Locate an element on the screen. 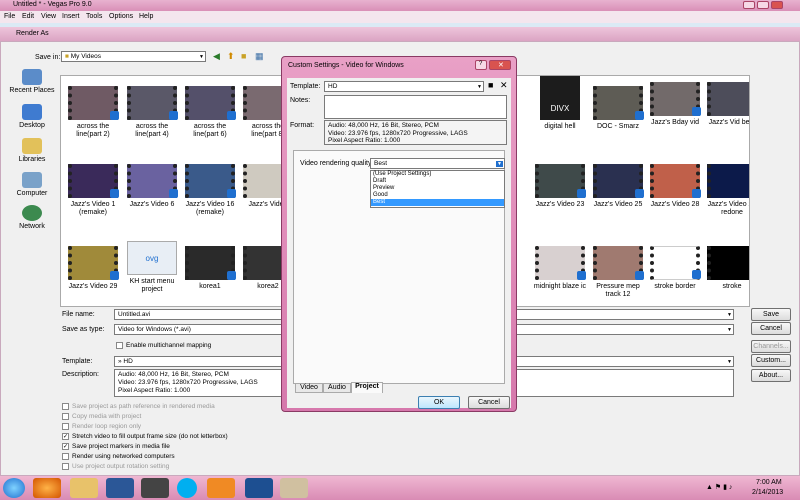 This screenshot has width=800, height=500. back-icon: ◀ is located at coordinates (216, 56).